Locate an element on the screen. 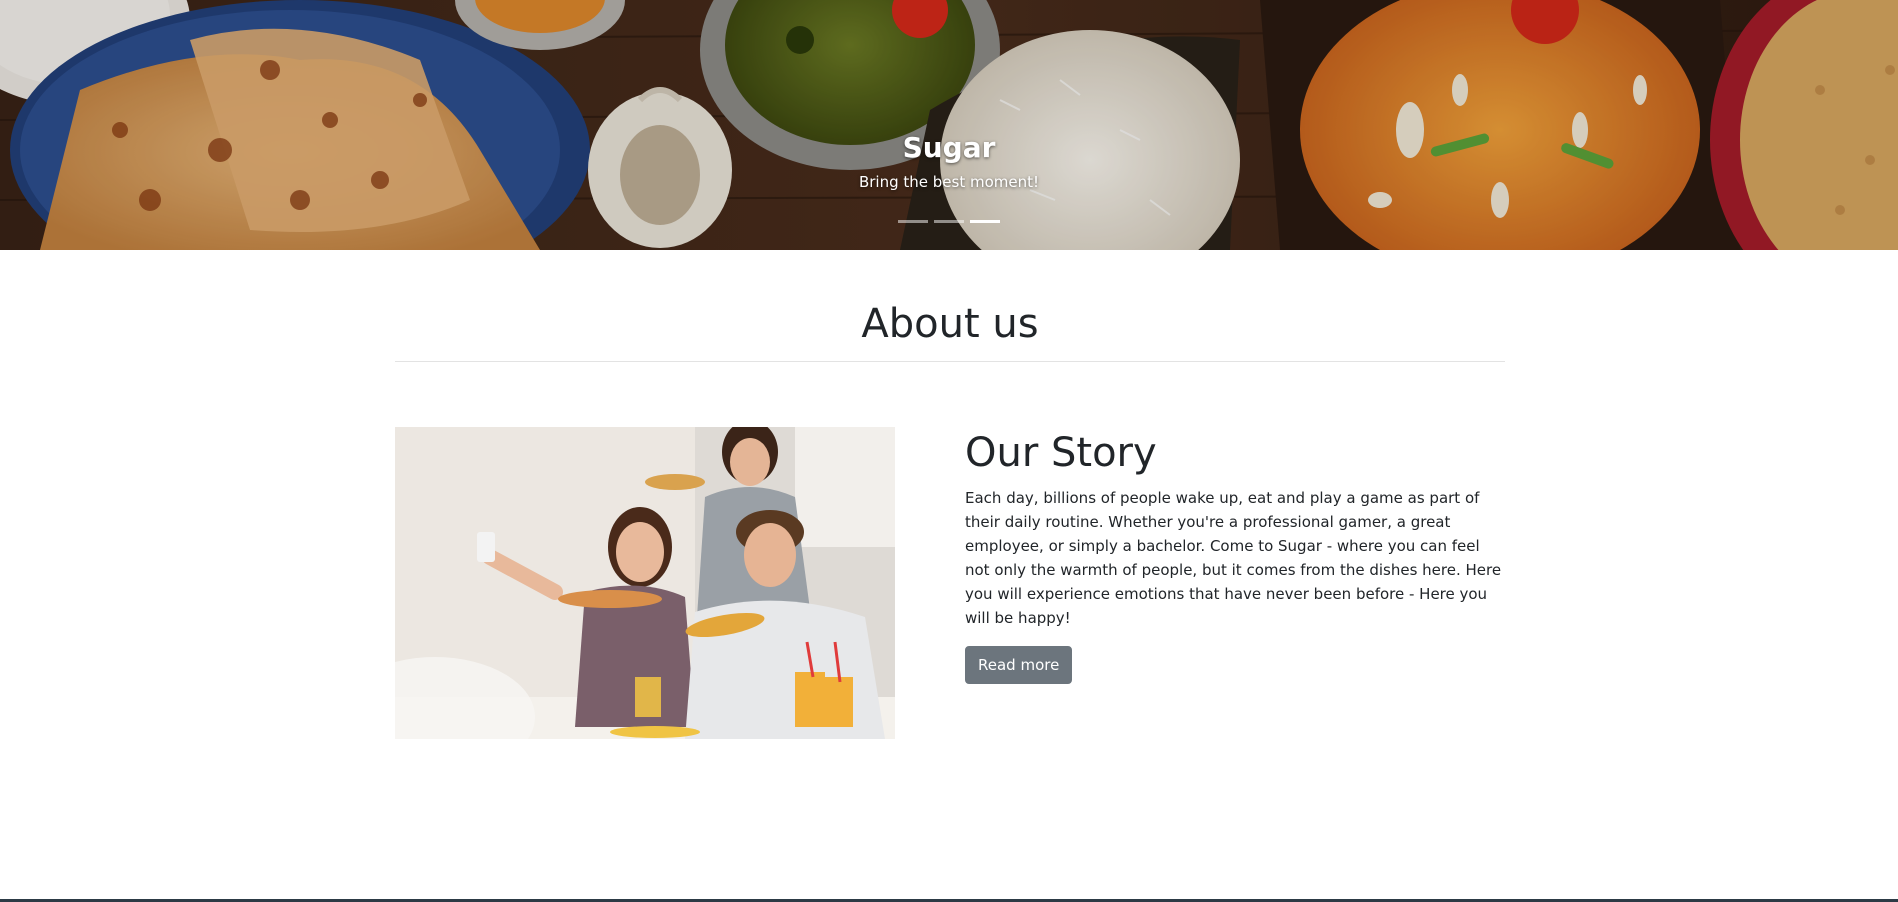 The height and width of the screenshot is (902, 1898). carousel-indicators is located at coordinates (949, 221).